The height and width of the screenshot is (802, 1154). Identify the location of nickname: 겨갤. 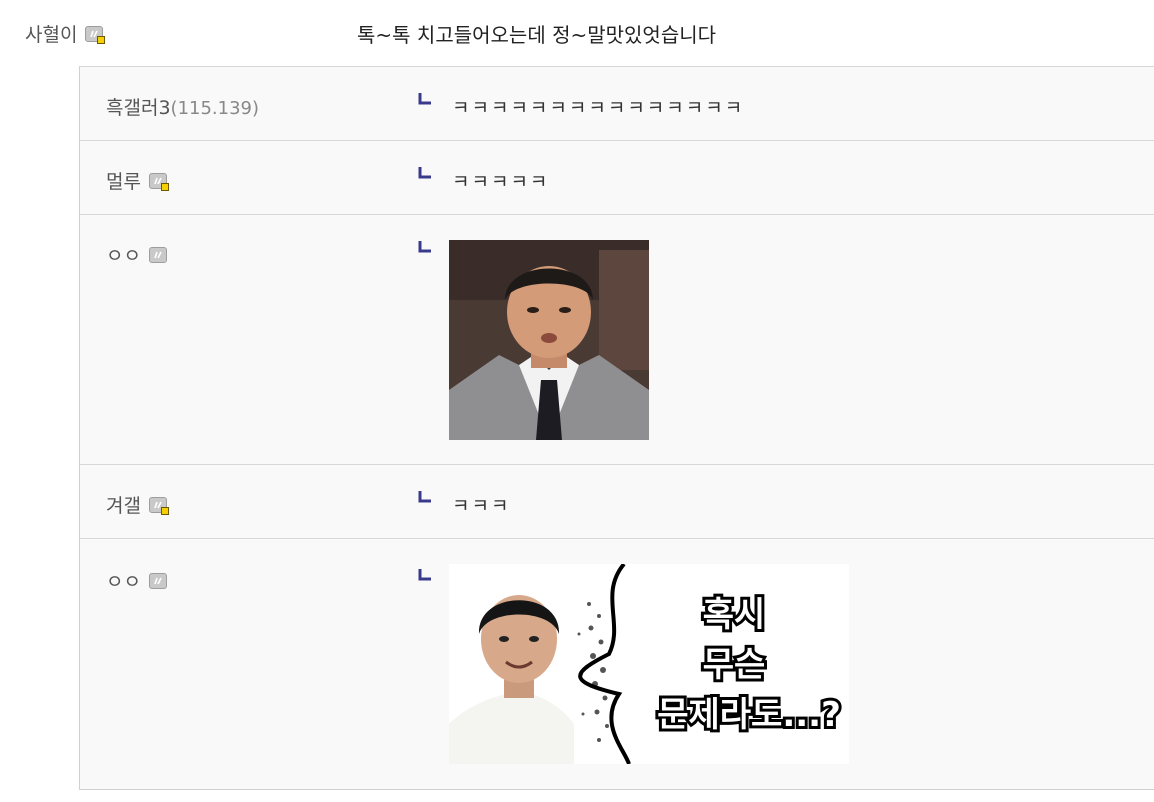
(123, 504).